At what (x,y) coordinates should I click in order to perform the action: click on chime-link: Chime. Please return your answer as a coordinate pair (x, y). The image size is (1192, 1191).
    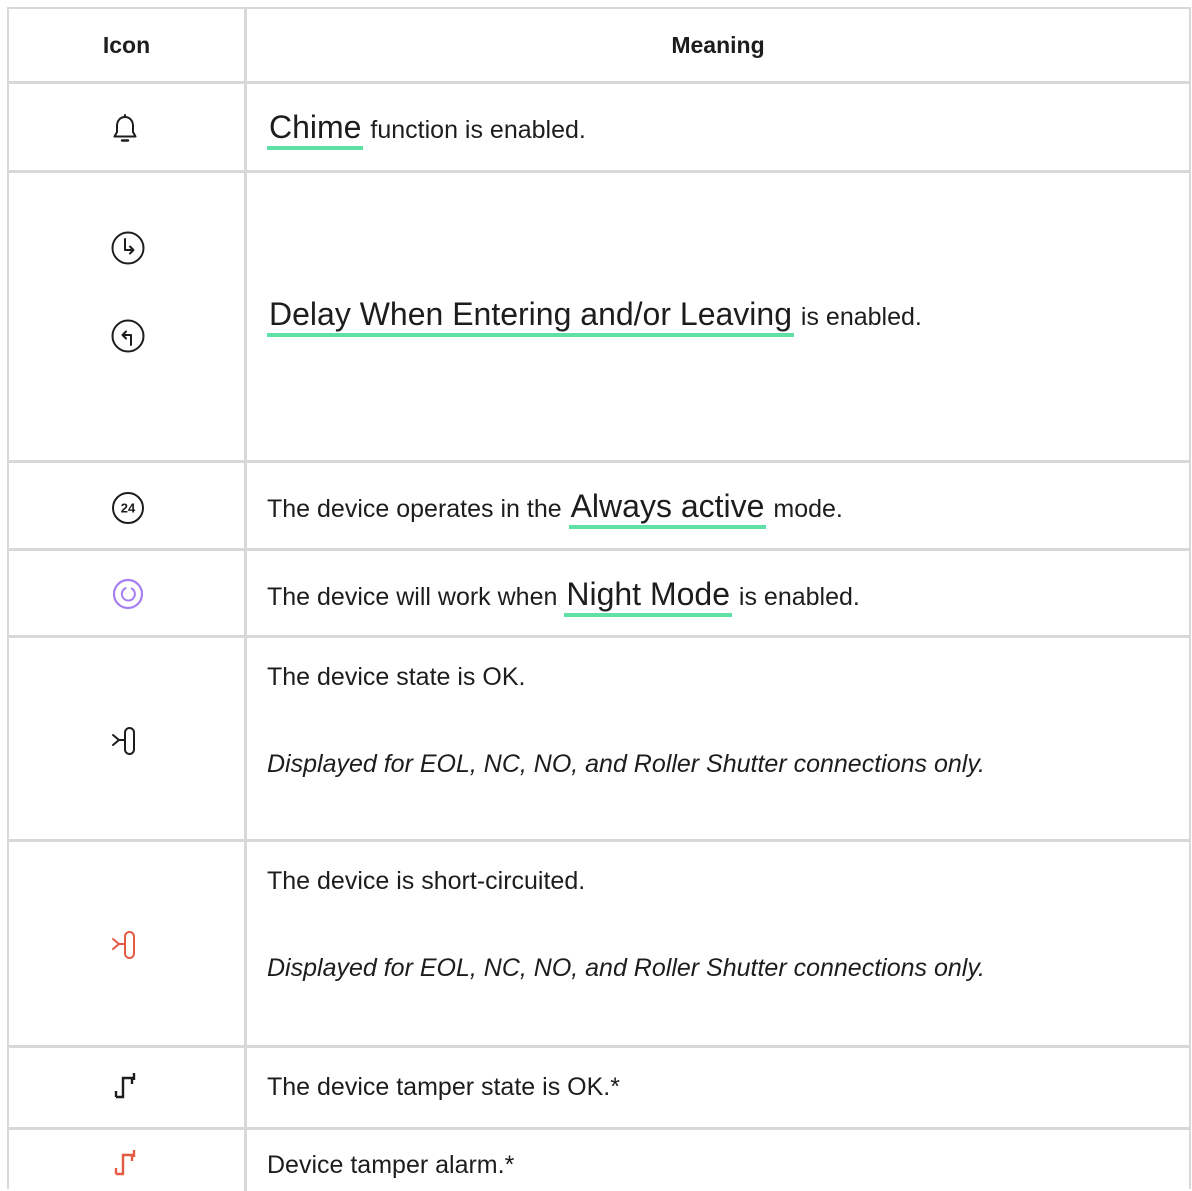
    Looking at the image, I should click on (315, 130).